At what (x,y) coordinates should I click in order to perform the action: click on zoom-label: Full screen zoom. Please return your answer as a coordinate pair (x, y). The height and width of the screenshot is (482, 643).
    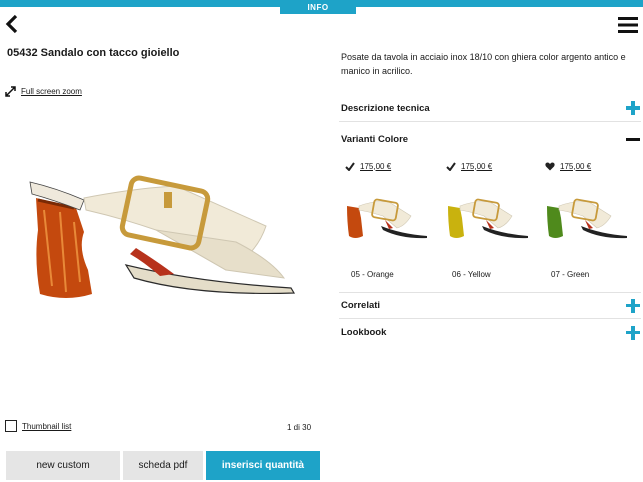
    Looking at the image, I should click on (51, 91).